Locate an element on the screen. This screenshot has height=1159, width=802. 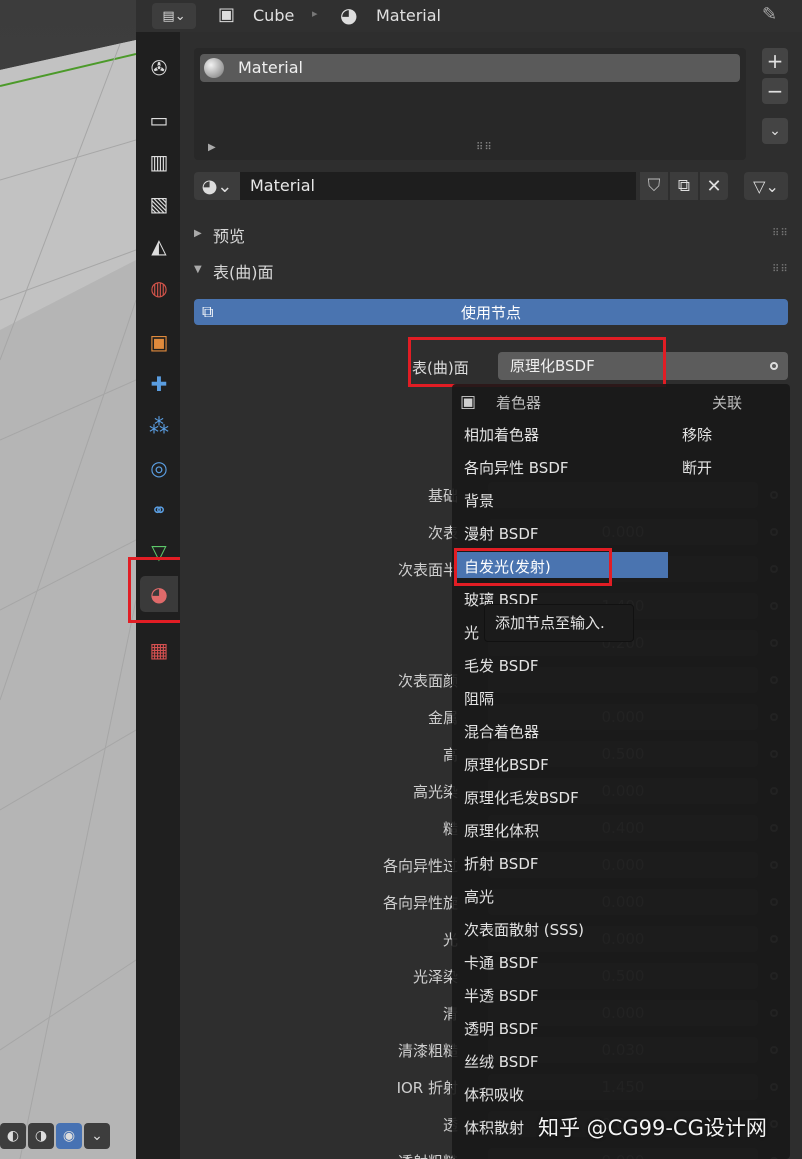
shader-category-icon: ▣ is located at coordinates (468, 402).